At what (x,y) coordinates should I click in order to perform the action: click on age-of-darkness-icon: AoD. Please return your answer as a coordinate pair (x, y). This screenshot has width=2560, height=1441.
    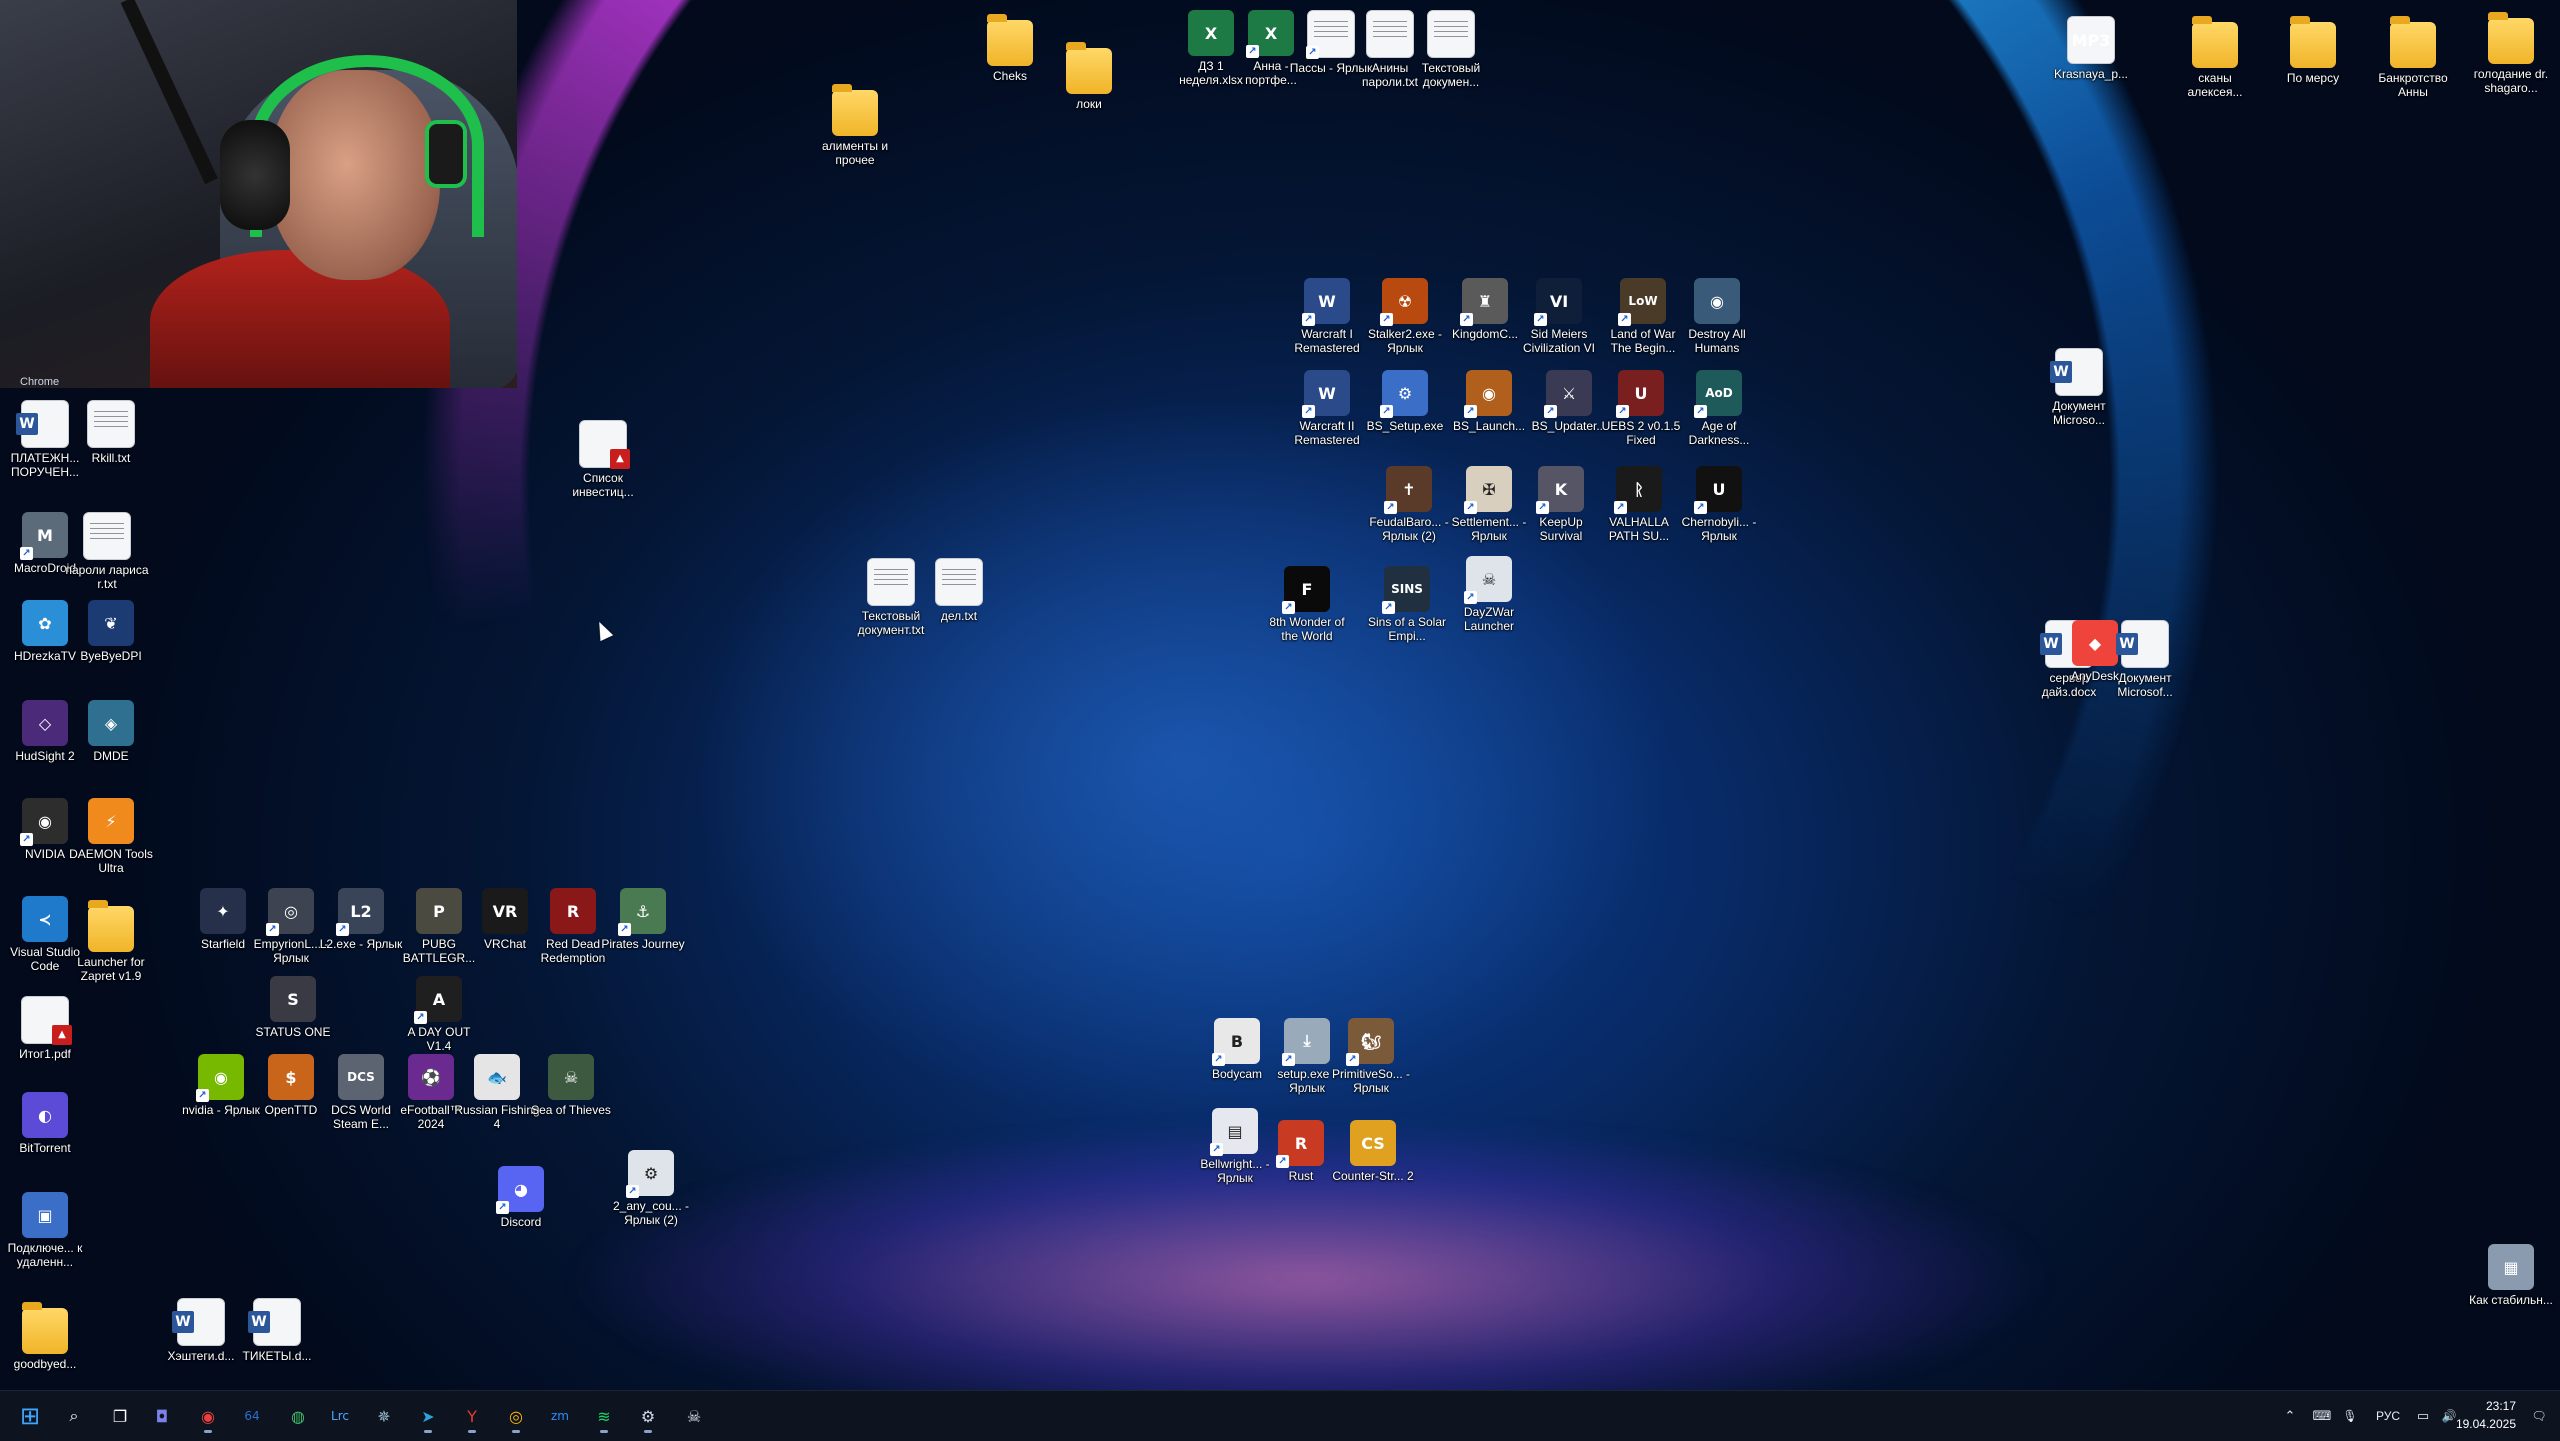
    Looking at the image, I should click on (1718, 394).